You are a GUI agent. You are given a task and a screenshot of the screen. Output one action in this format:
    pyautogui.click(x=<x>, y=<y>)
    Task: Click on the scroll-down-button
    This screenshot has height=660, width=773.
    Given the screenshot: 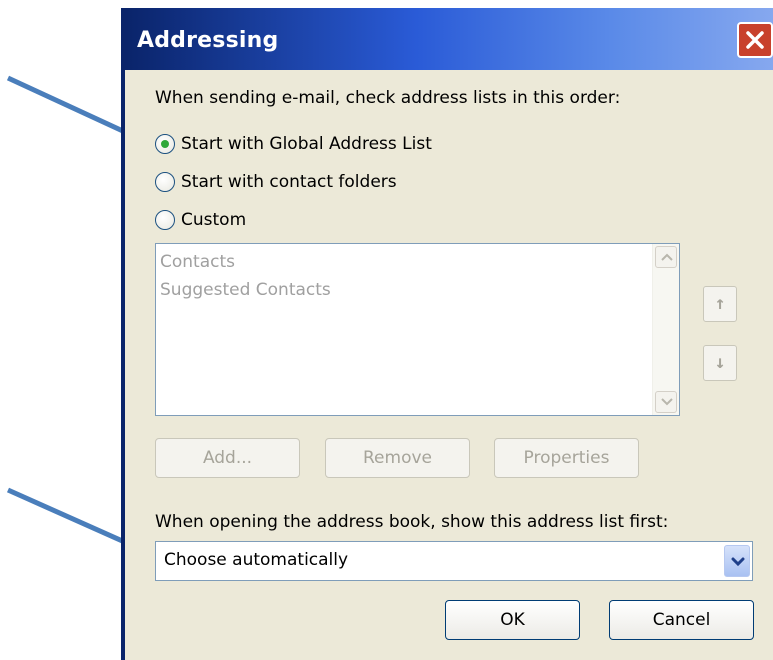 What is the action you would take?
    pyautogui.click(x=666, y=402)
    